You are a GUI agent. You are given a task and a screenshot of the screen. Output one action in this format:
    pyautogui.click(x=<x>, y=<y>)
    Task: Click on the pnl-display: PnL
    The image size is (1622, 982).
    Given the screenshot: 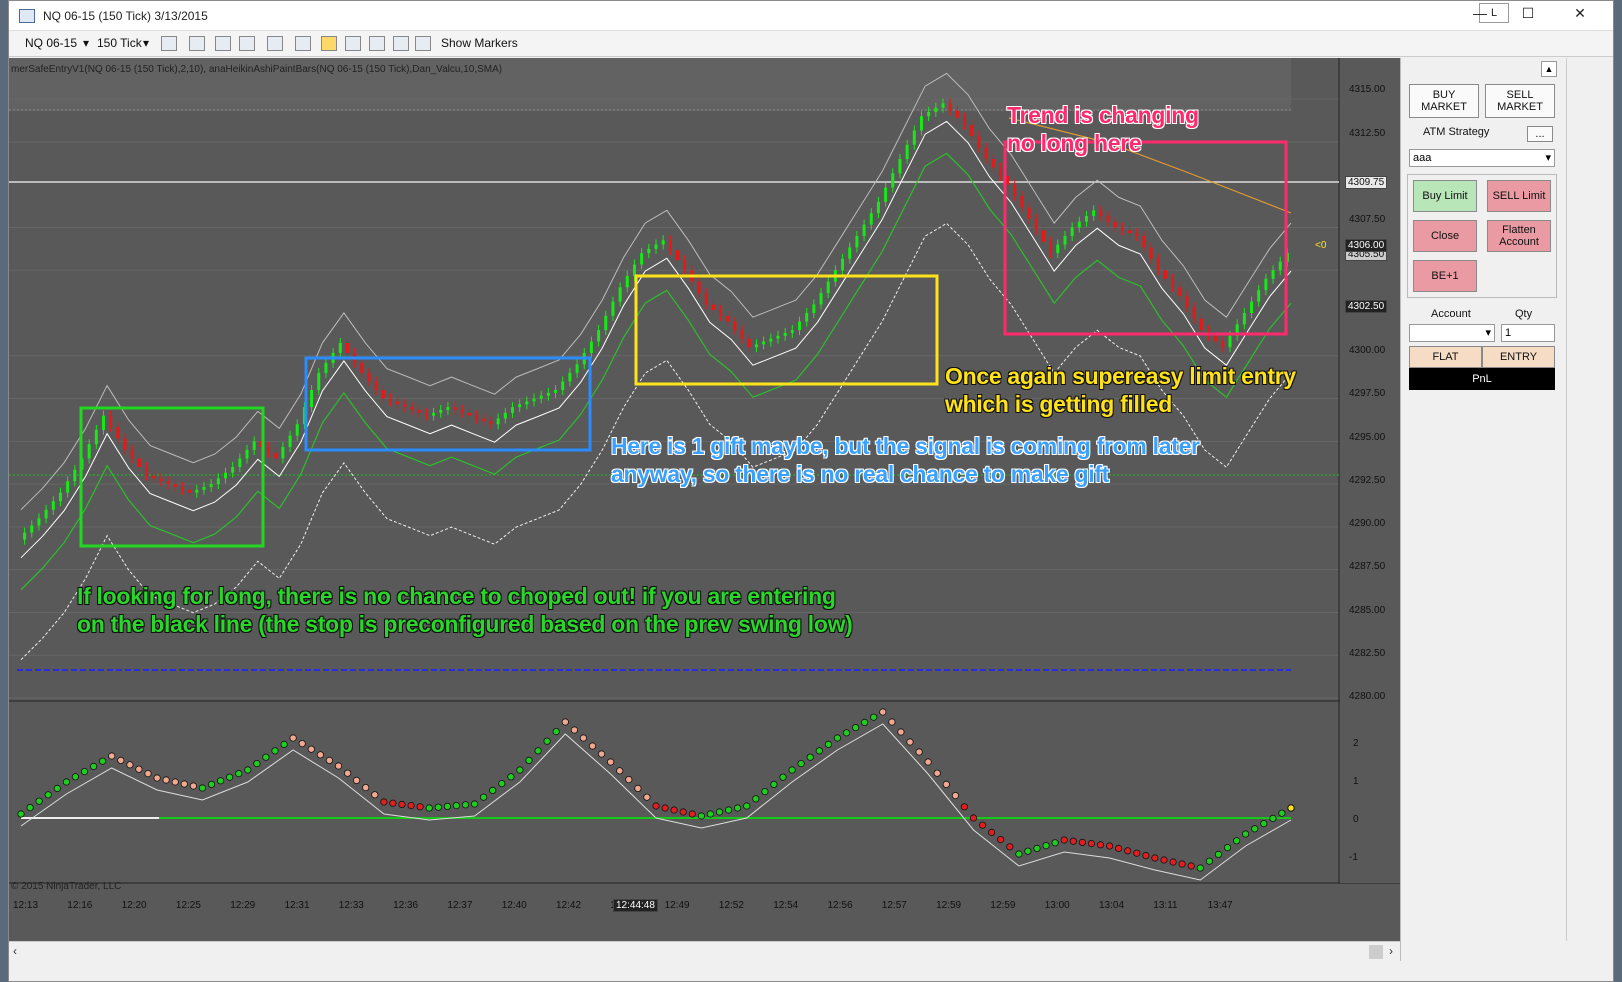 What is the action you would take?
    pyautogui.click(x=1482, y=379)
    